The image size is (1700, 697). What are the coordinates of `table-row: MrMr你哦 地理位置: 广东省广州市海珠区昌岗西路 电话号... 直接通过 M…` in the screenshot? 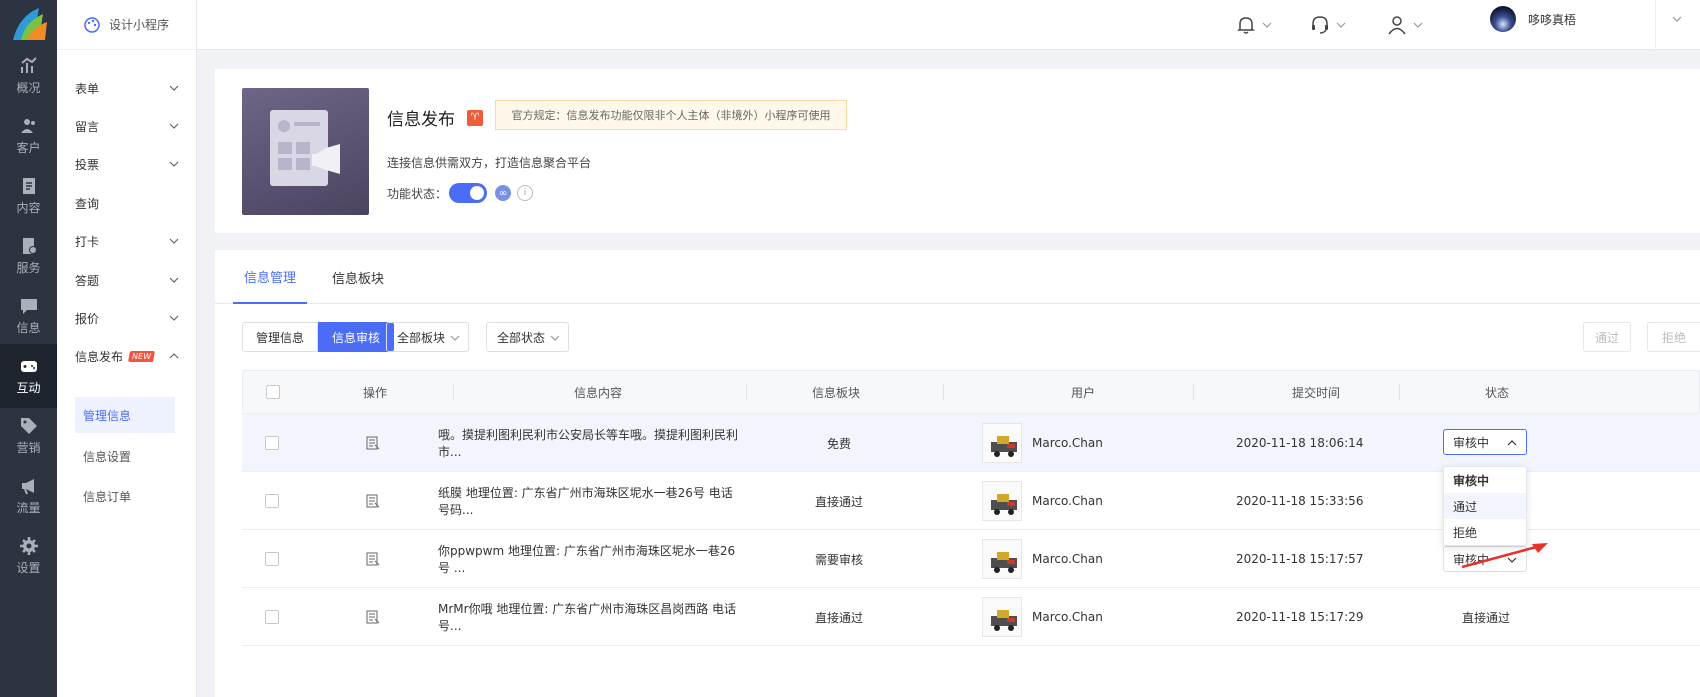 It's located at (971, 617).